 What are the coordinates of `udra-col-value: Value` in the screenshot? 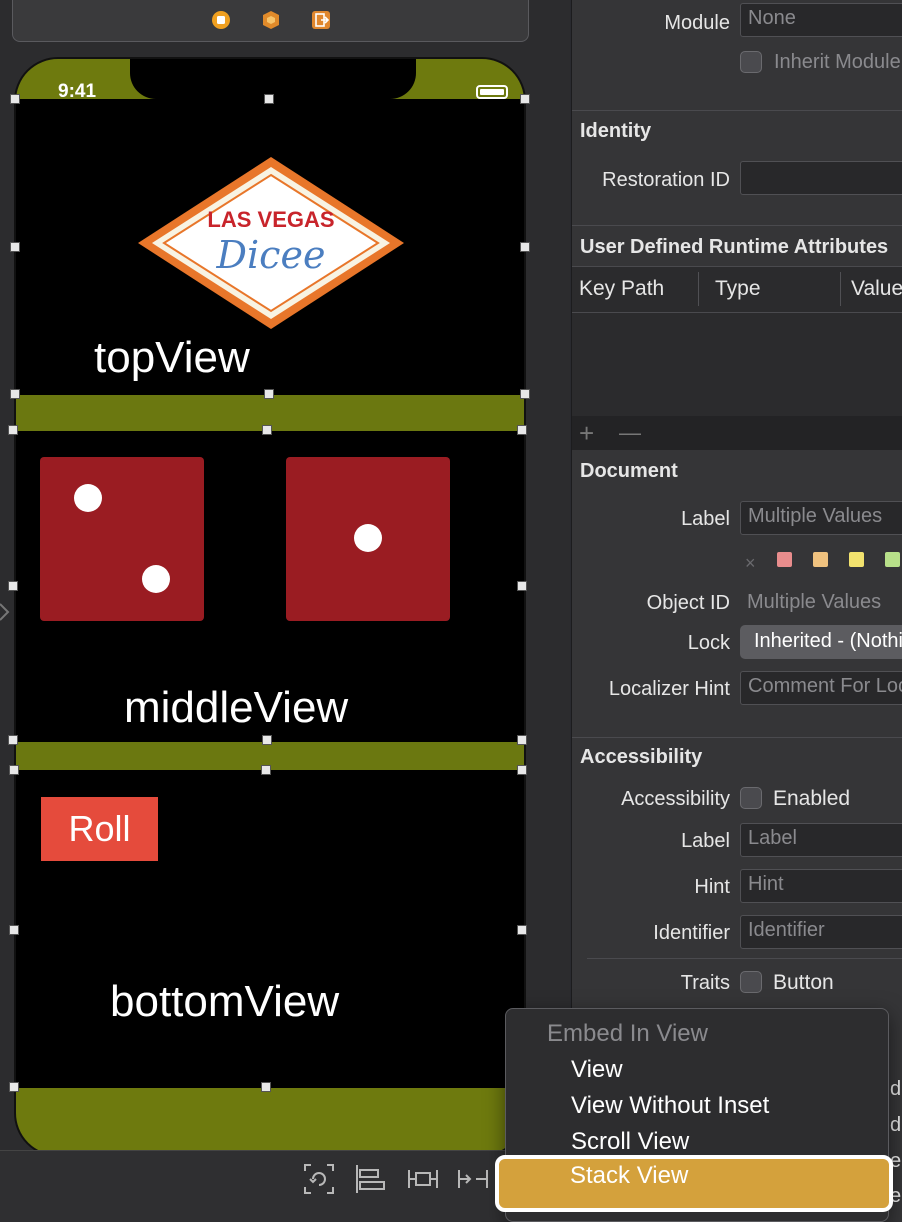 It's located at (876, 289).